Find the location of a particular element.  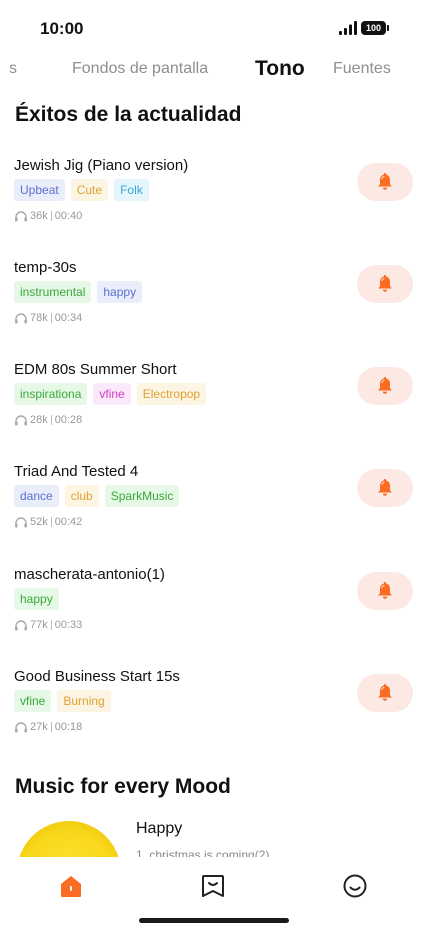

song-plays: 36k is located at coordinates (39, 216).